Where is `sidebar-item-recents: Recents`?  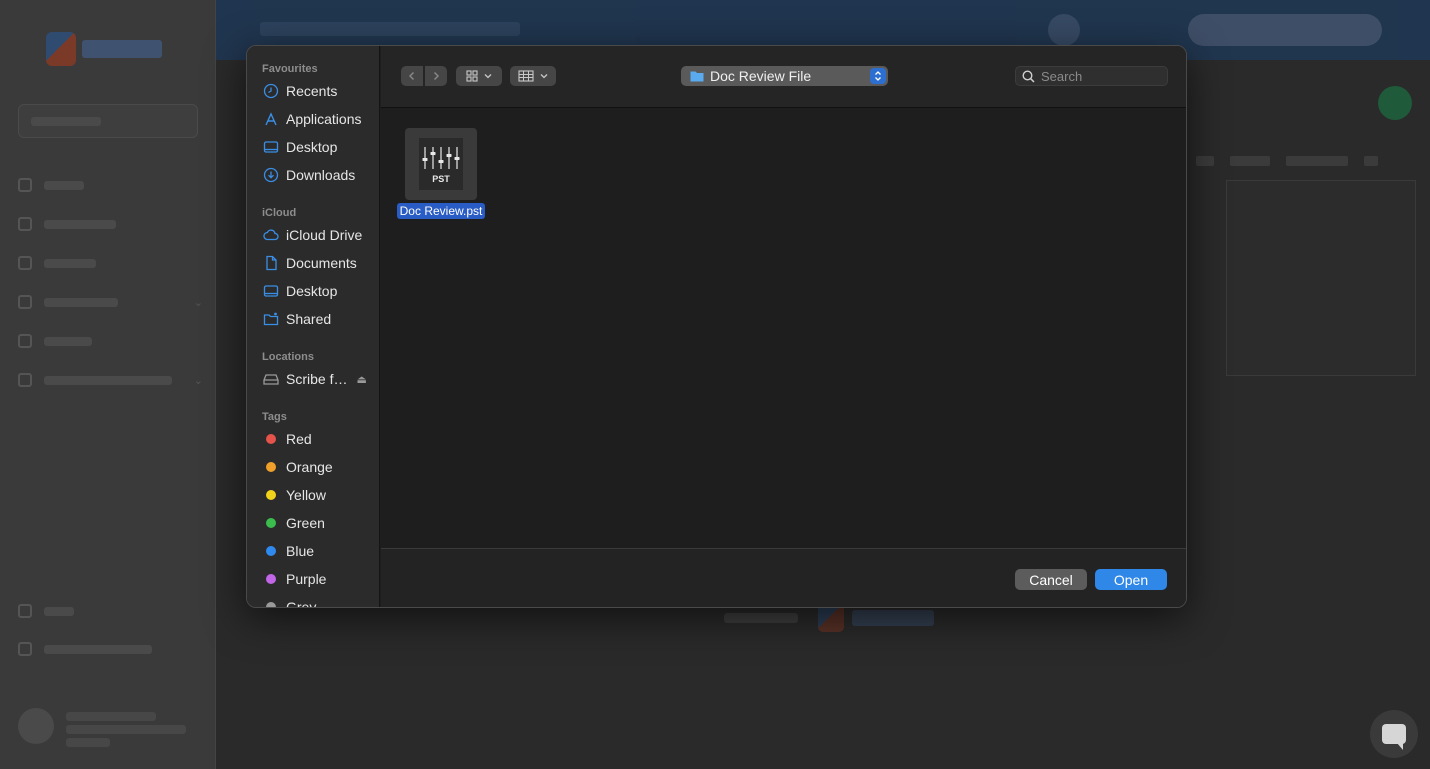
sidebar-item-recents: Recents is located at coordinates (318, 91).